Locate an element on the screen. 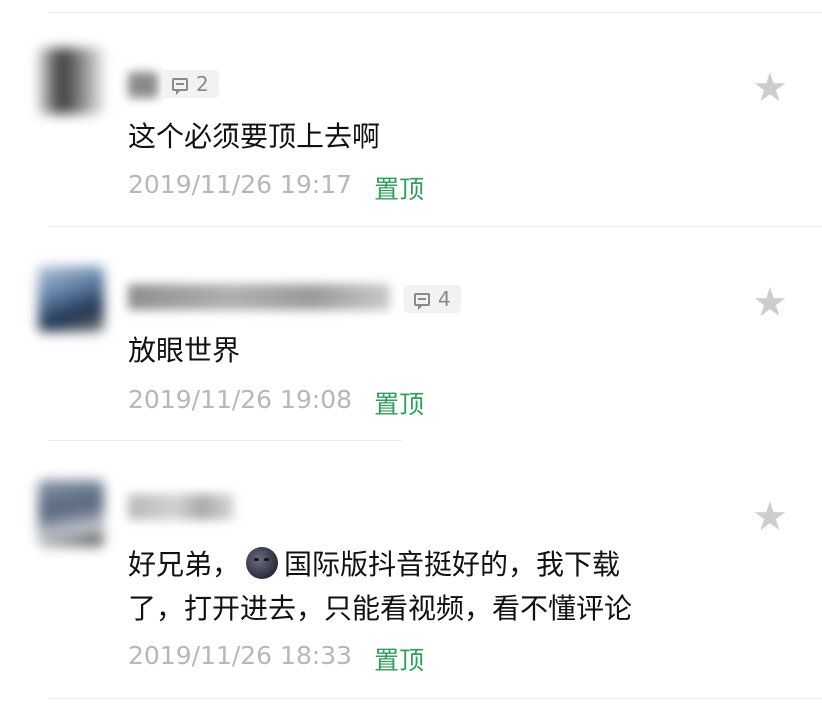  comment-text: 放眼世界 is located at coordinates (184, 350).